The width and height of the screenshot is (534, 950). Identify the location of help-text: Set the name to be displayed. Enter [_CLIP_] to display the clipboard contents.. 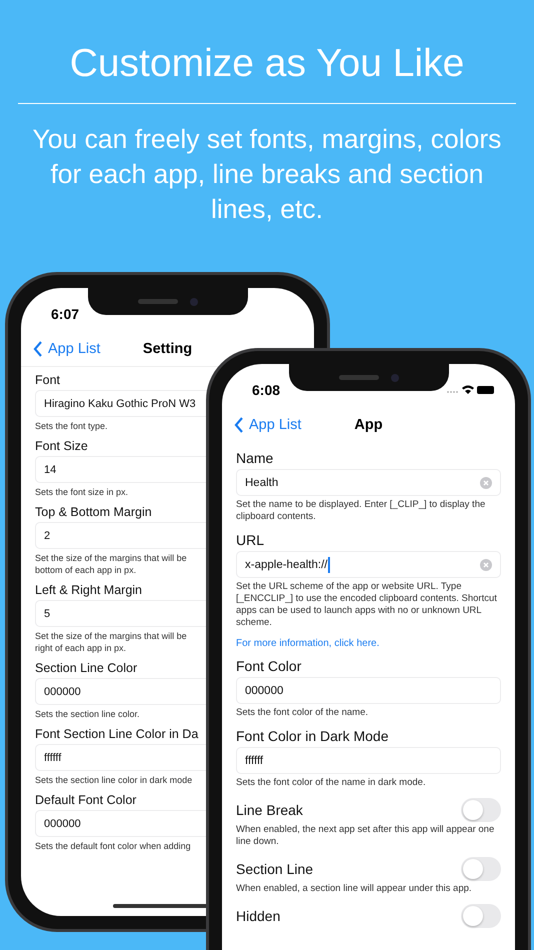
(361, 511).